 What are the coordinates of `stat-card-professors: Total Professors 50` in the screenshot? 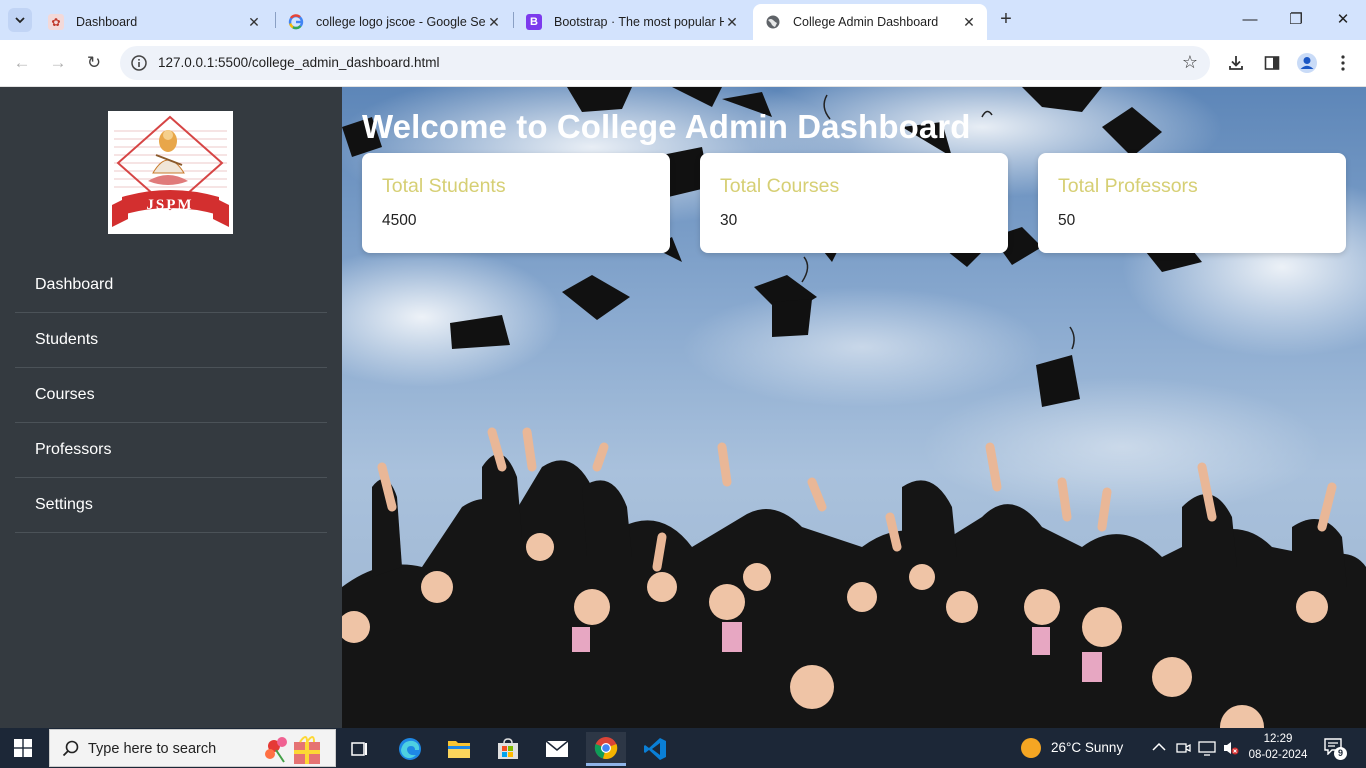 It's located at (1192, 203).